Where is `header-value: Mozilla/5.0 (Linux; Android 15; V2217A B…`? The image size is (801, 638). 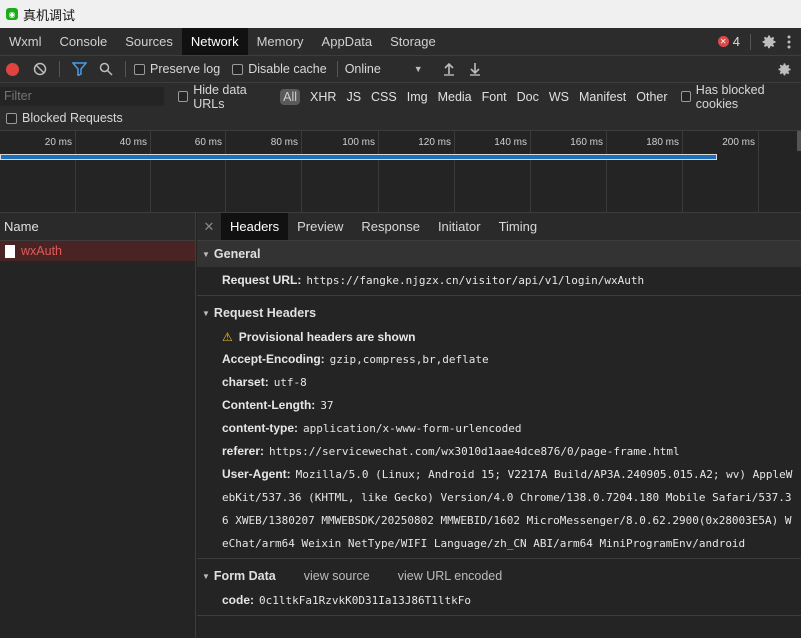
header-value: Mozilla/5.0 (Linux; Android 15; V2217A B… is located at coordinates (507, 509).